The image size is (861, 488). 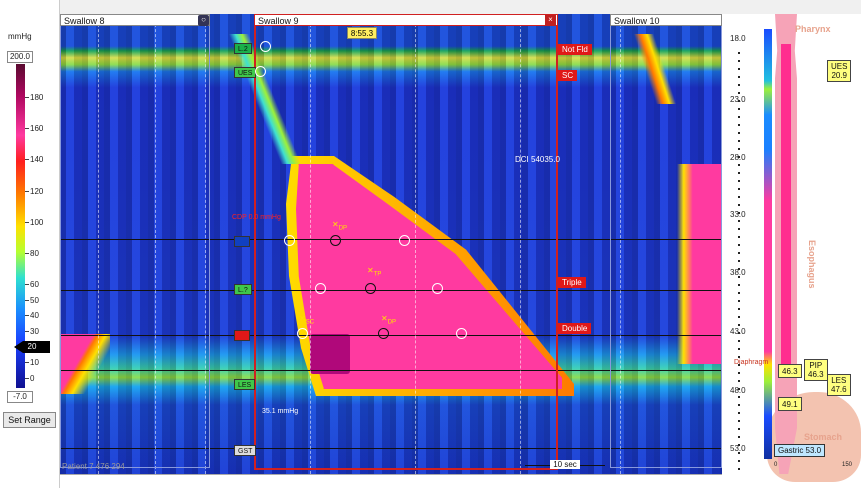 What do you see at coordinates (243, 48) in the screenshot?
I see `sensor-marker: L.2` at bounding box center [243, 48].